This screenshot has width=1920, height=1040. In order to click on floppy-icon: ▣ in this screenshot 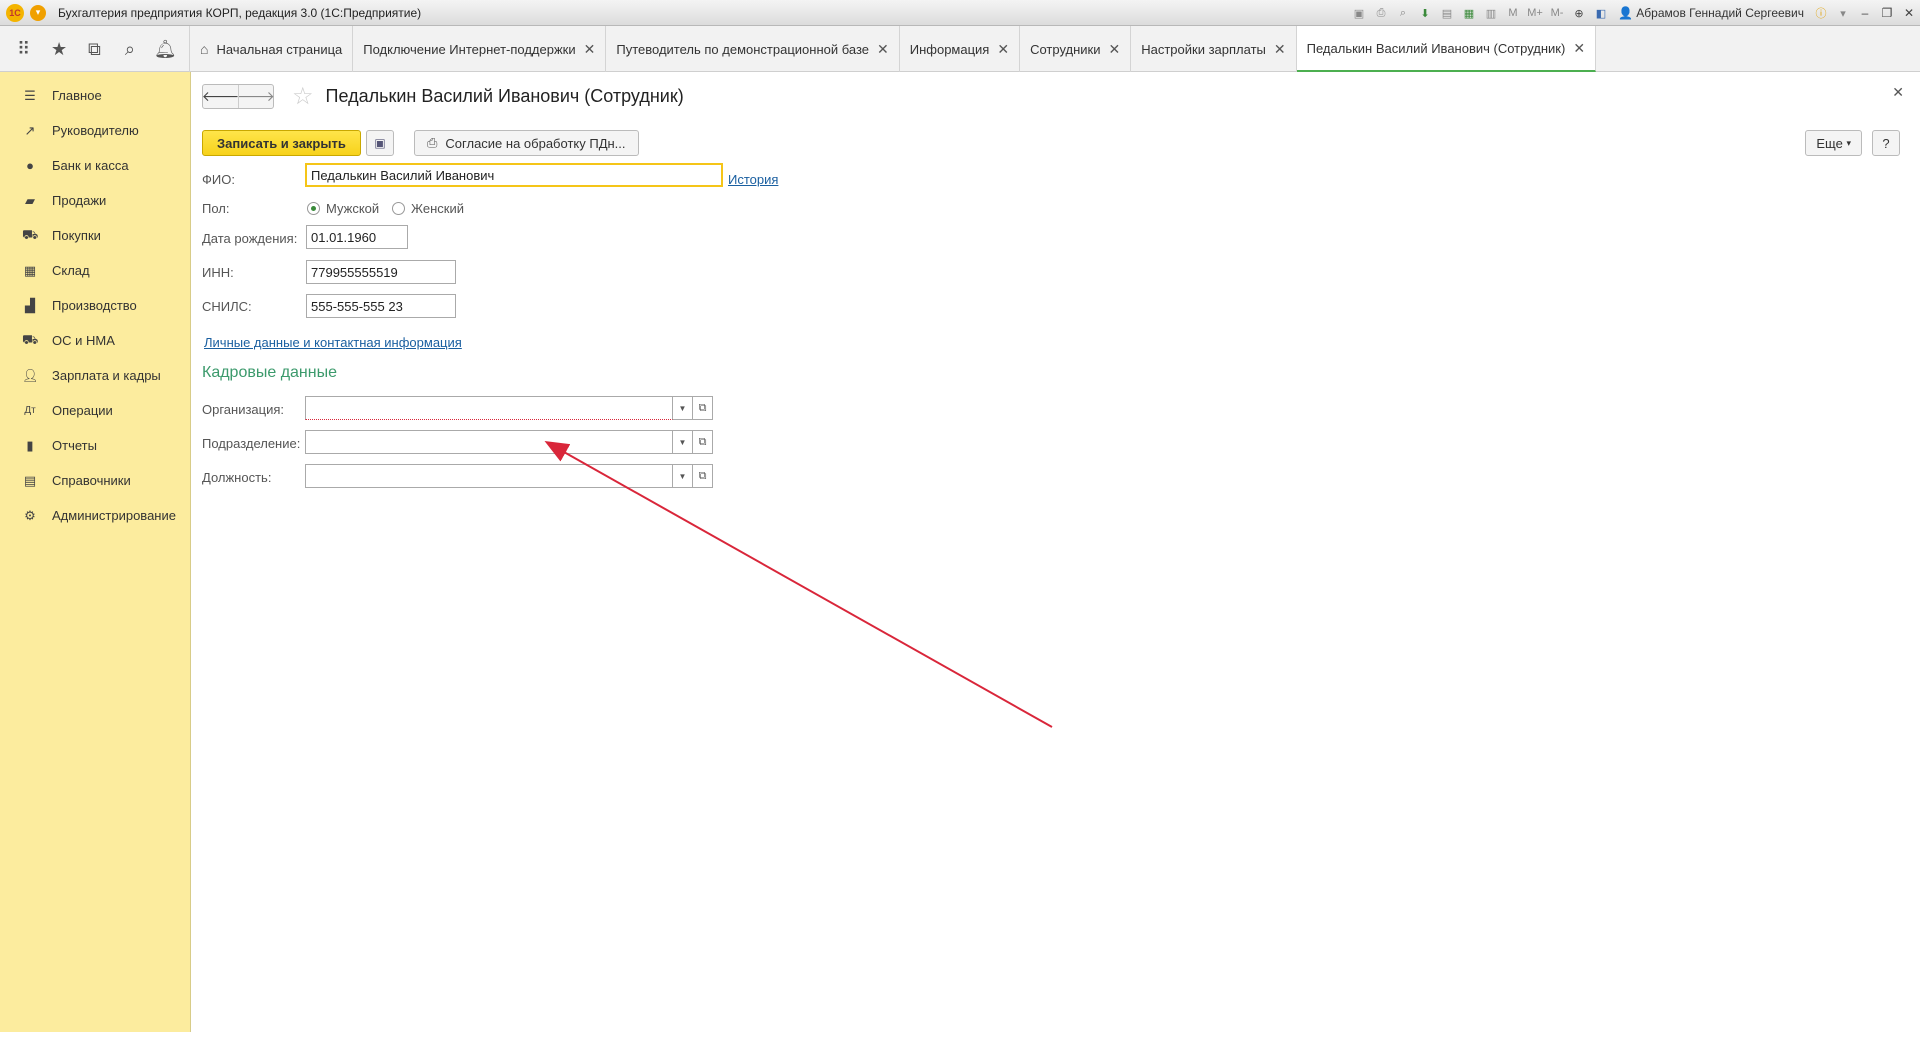, I will do `click(380, 143)`.